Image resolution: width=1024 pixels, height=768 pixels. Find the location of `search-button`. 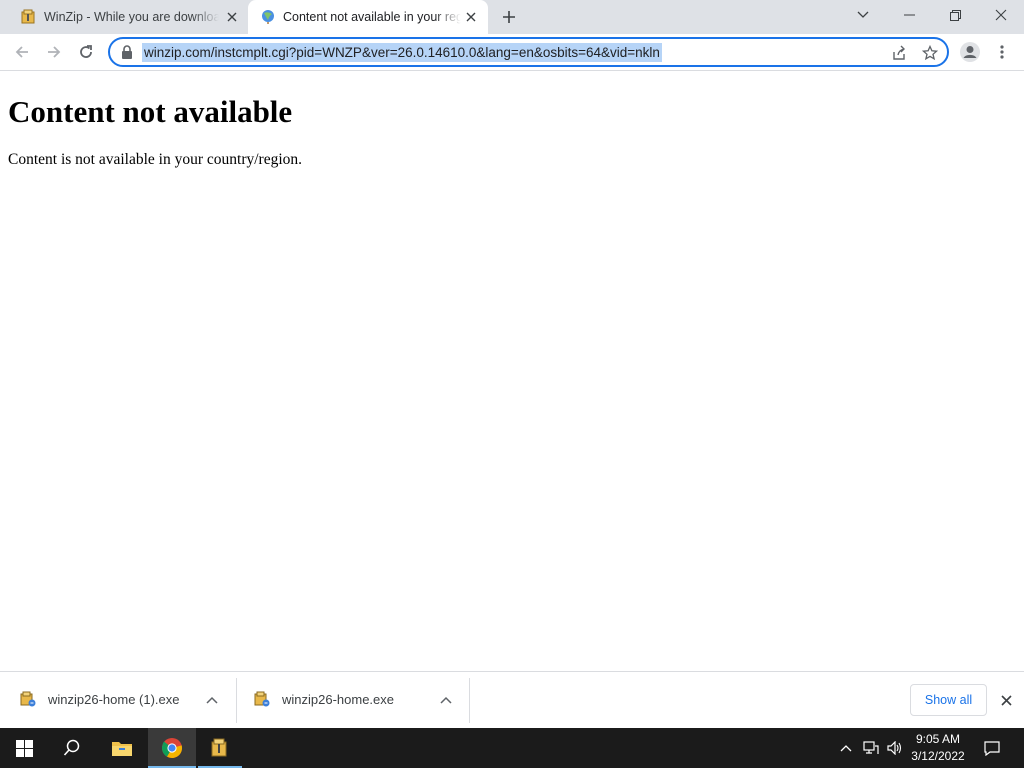

search-button is located at coordinates (72, 748).